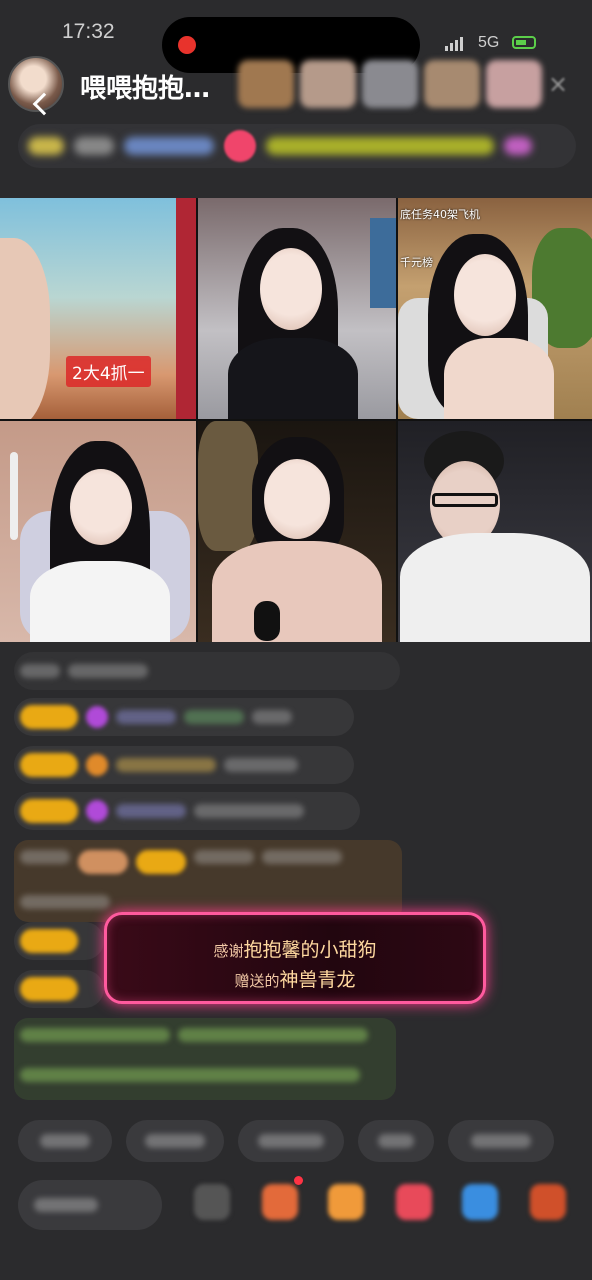 The height and width of the screenshot is (1280, 592). Describe the element at coordinates (88, 31) in the screenshot. I see `status-time: 17:32` at that location.